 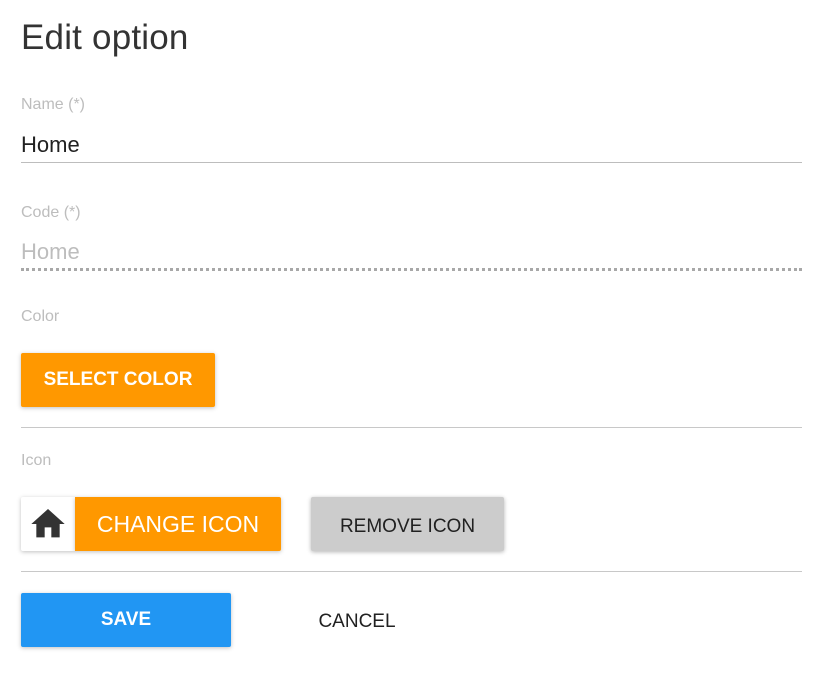 I want to click on current-icon-preview, so click(x=48, y=524).